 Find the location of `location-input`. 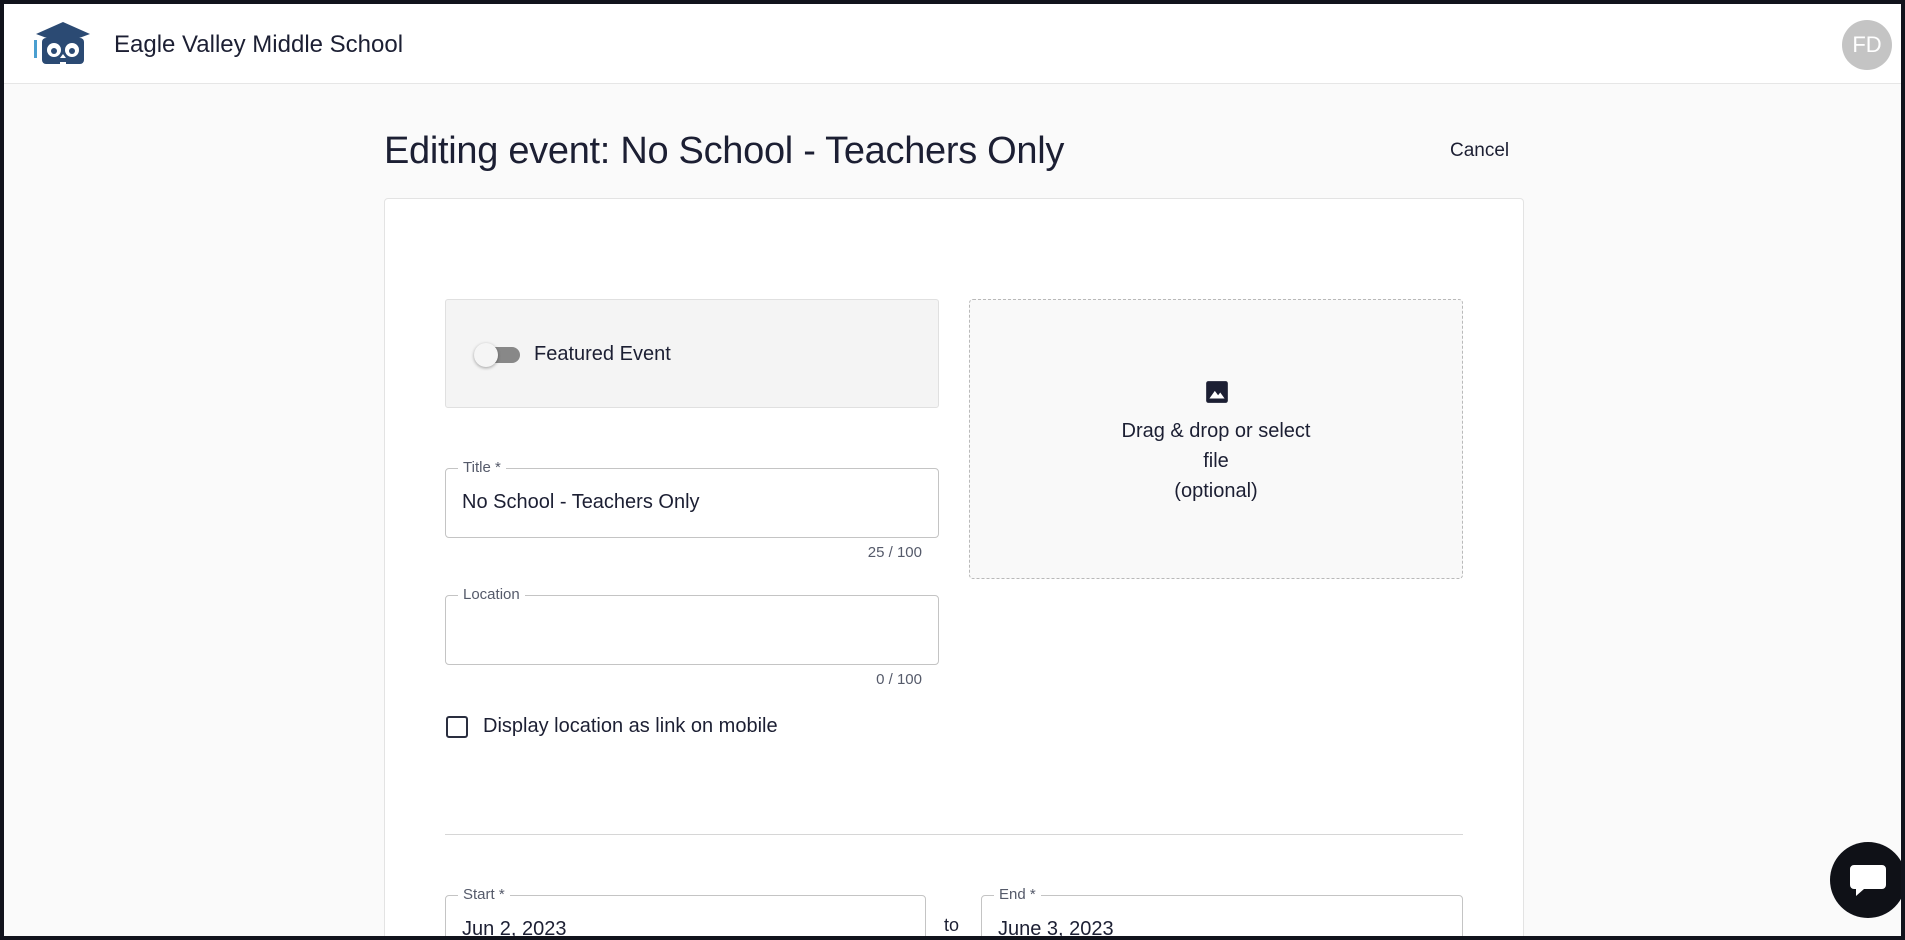

location-input is located at coordinates (692, 629).